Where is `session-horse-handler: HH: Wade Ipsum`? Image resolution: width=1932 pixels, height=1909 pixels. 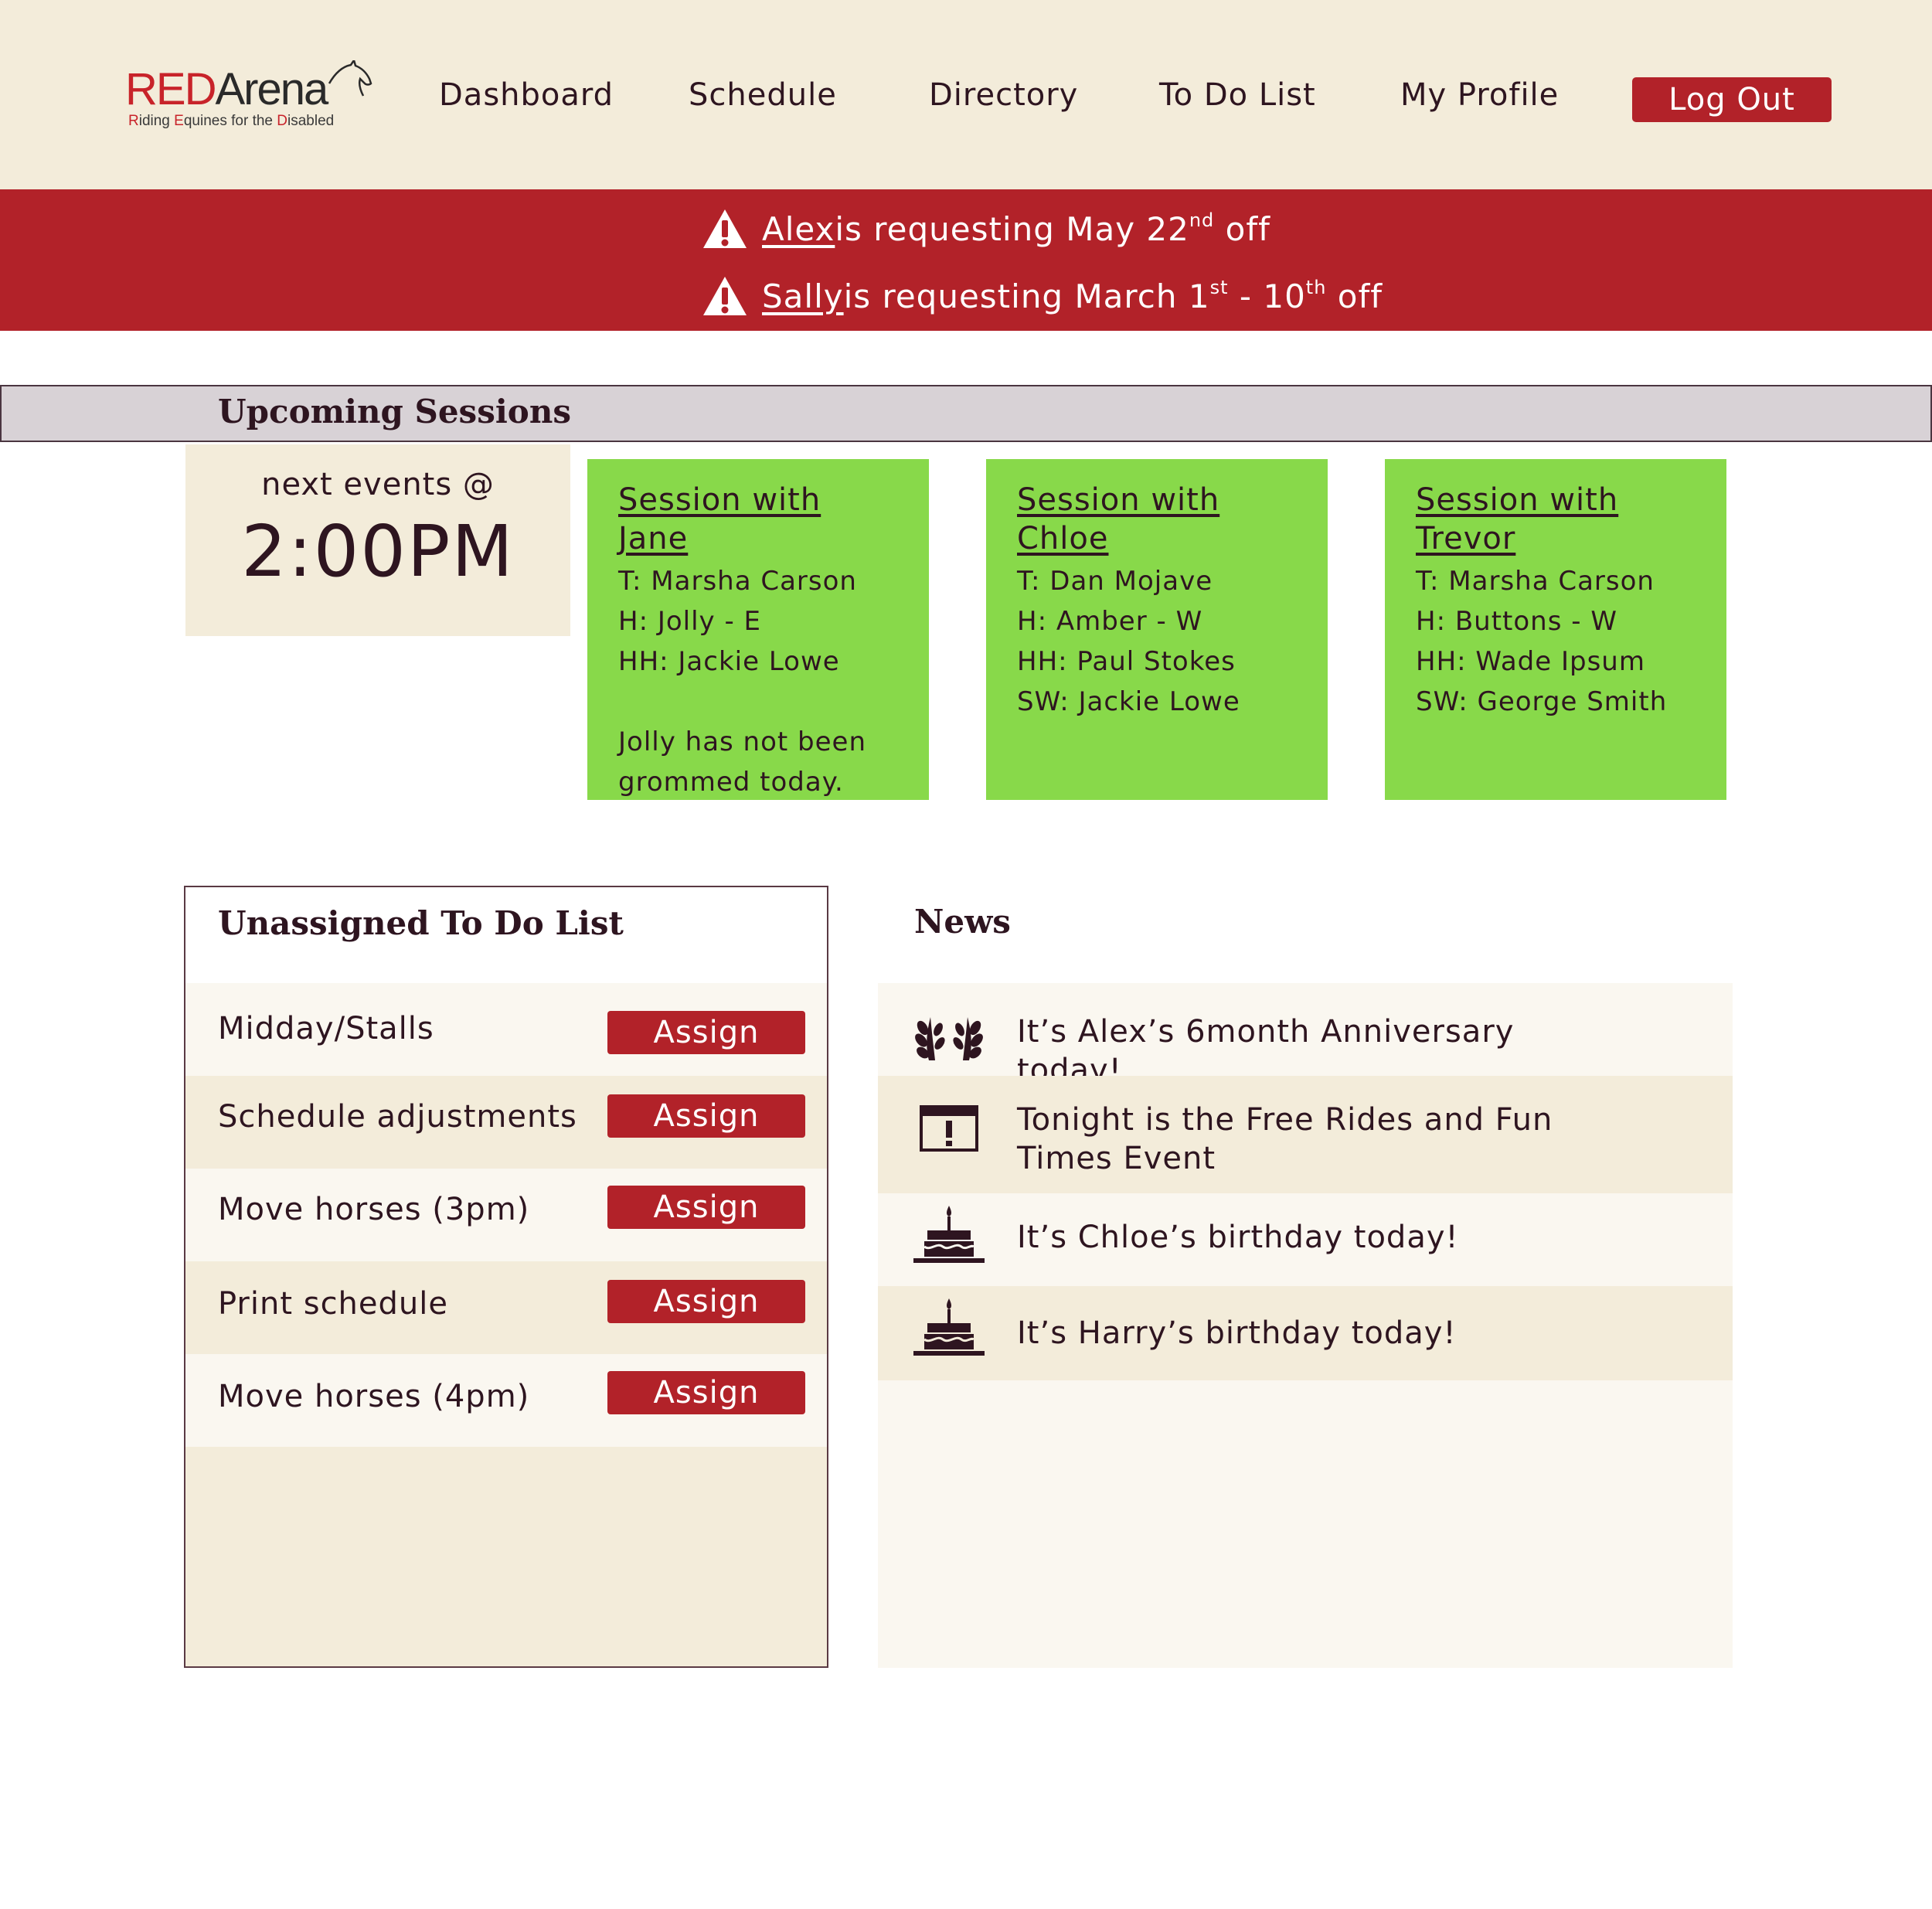
session-horse-handler: HH: Wade Ipsum is located at coordinates (1531, 661).